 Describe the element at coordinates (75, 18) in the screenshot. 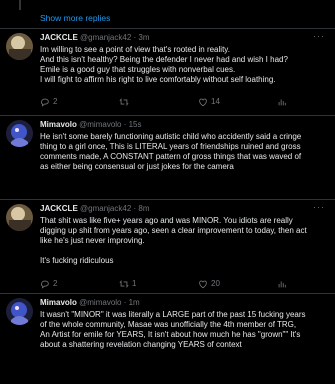

I see `show-more-replies-link: Show more replies` at that location.